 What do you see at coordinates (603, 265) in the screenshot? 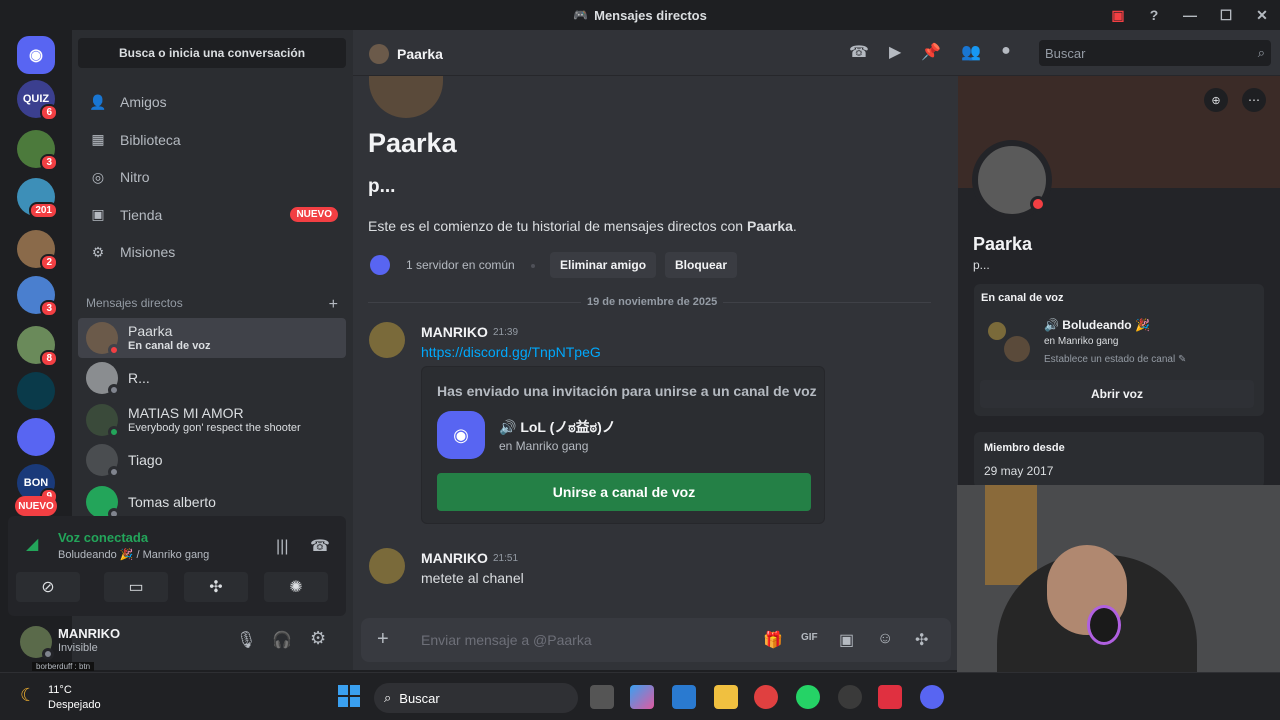
I see `remove-friend-button: Eliminar amigo` at bounding box center [603, 265].